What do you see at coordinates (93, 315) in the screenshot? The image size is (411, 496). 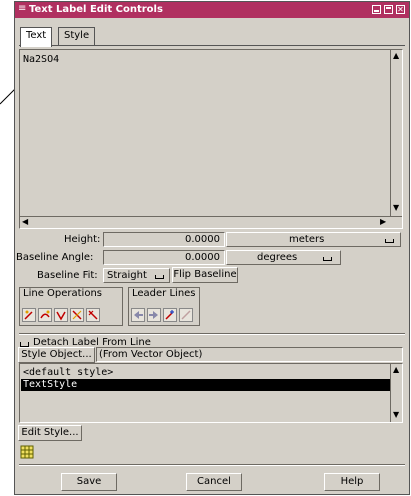 I see `line-op-5-icon` at bounding box center [93, 315].